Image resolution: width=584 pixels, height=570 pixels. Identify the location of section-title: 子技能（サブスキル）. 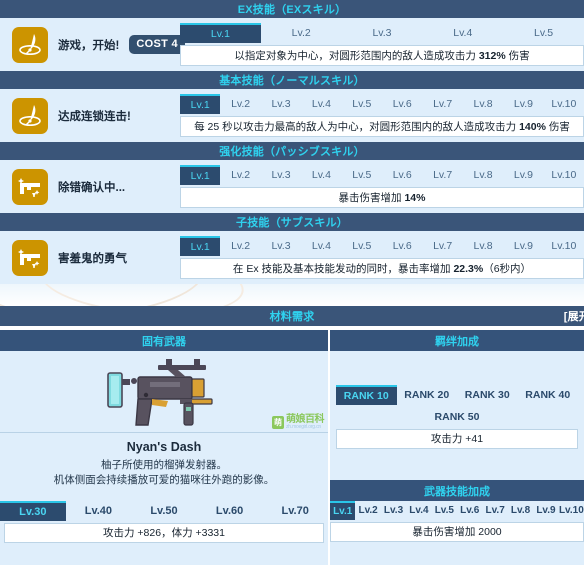
(292, 223).